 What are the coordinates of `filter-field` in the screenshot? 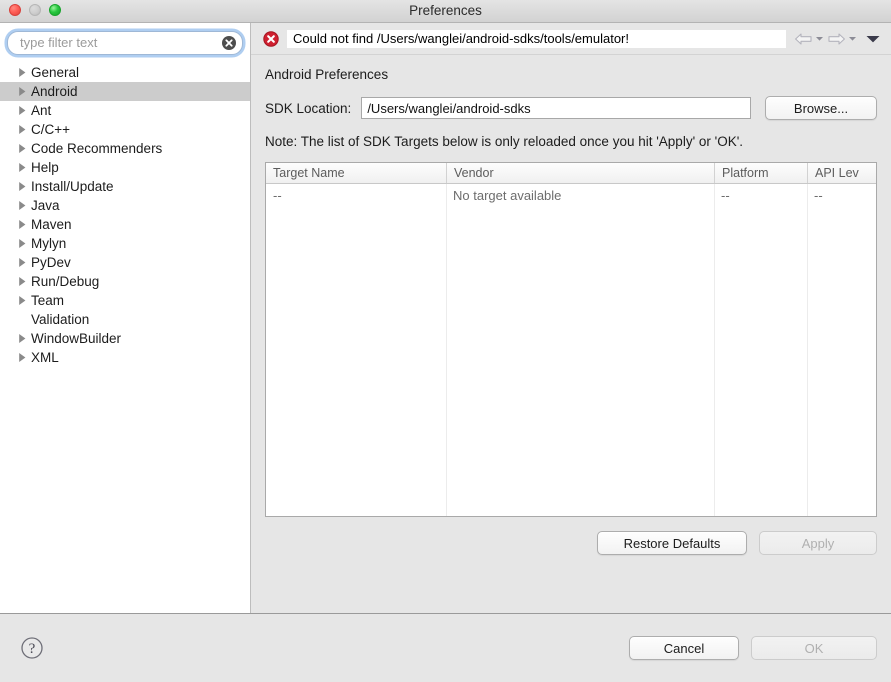 It's located at (125, 43).